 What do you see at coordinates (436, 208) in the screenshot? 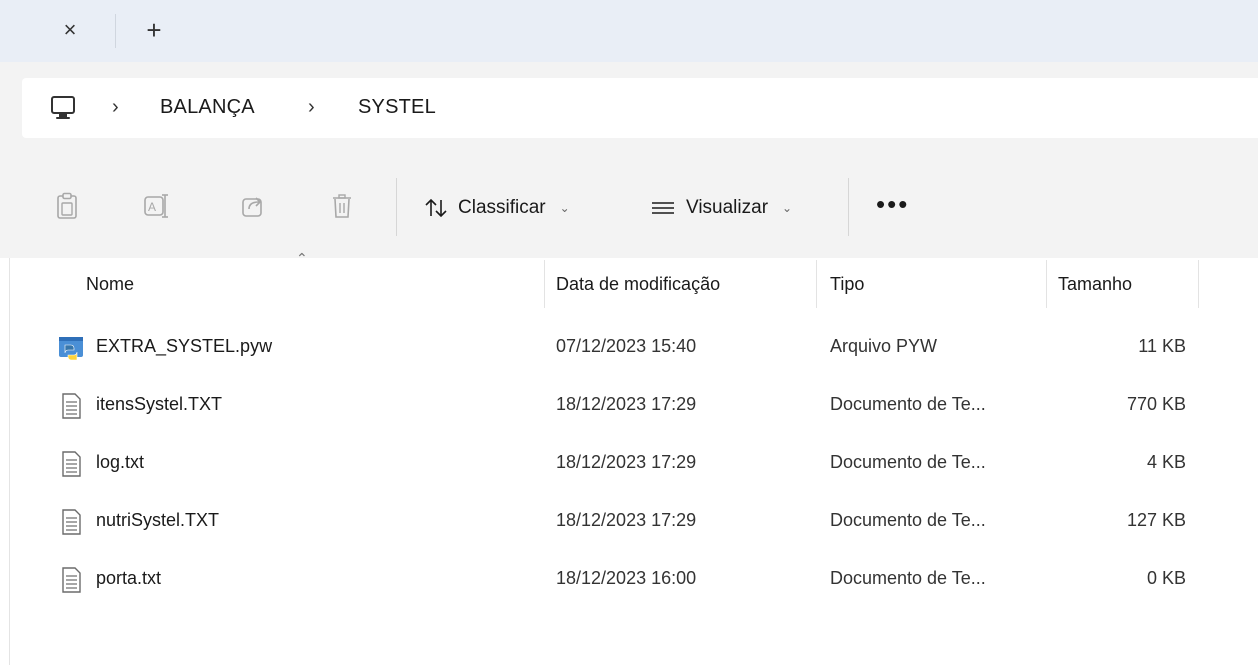
I see `sort-arrows-icon` at bounding box center [436, 208].